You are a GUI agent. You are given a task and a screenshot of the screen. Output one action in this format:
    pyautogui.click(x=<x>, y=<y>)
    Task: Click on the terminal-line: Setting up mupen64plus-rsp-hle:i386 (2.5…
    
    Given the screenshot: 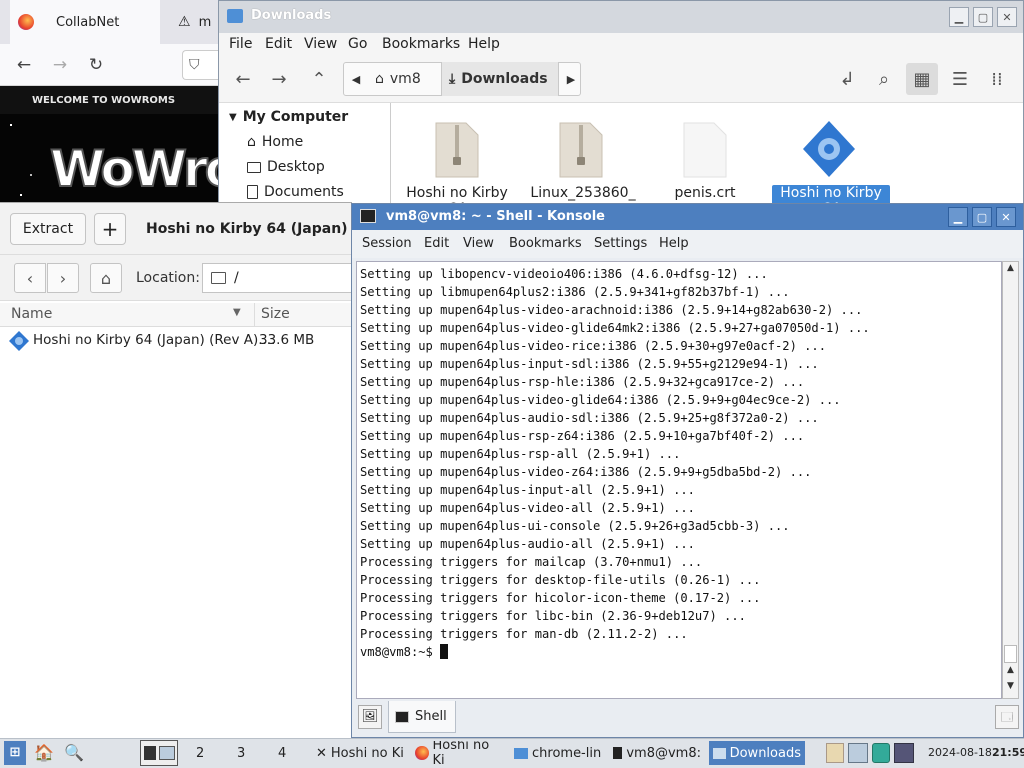 What is the action you would take?
    pyautogui.click(x=582, y=382)
    